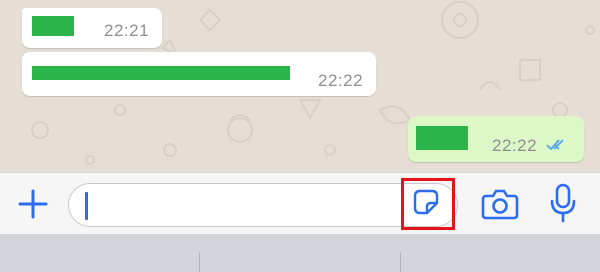 The image size is (600, 272). I want to click on message-bubble-incoming-2: 22:22, so click(199, 74).